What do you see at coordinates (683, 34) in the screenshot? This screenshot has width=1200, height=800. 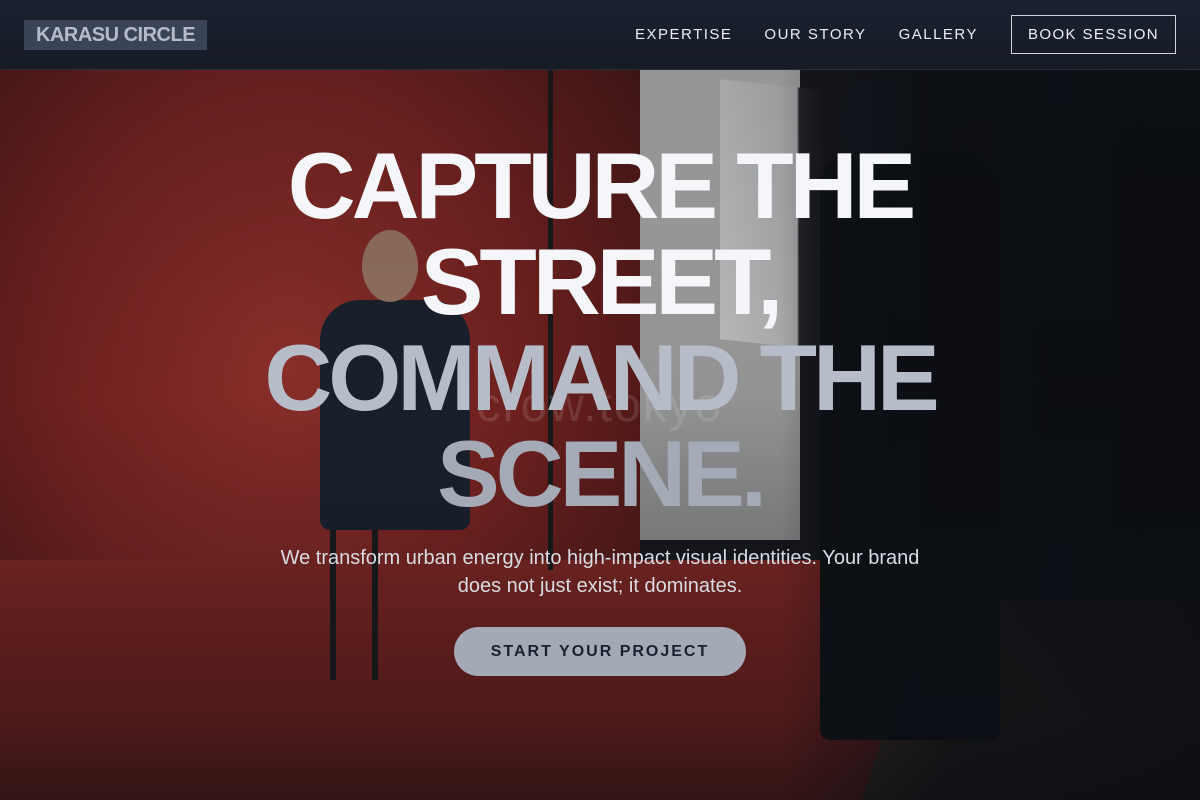 I see `nav-link-expertise: EXPERTISE` at bounding box center [683, 34].